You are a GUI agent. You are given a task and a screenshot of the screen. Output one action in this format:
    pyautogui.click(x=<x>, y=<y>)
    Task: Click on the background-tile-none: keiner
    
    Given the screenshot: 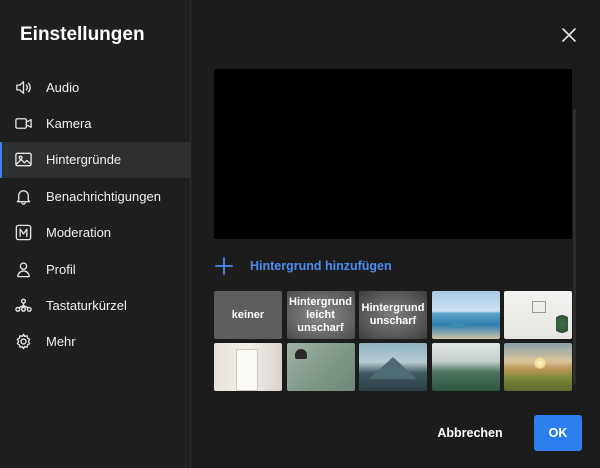 What is the action you would take?
    pyautogui.click(x=248, y=315)
    